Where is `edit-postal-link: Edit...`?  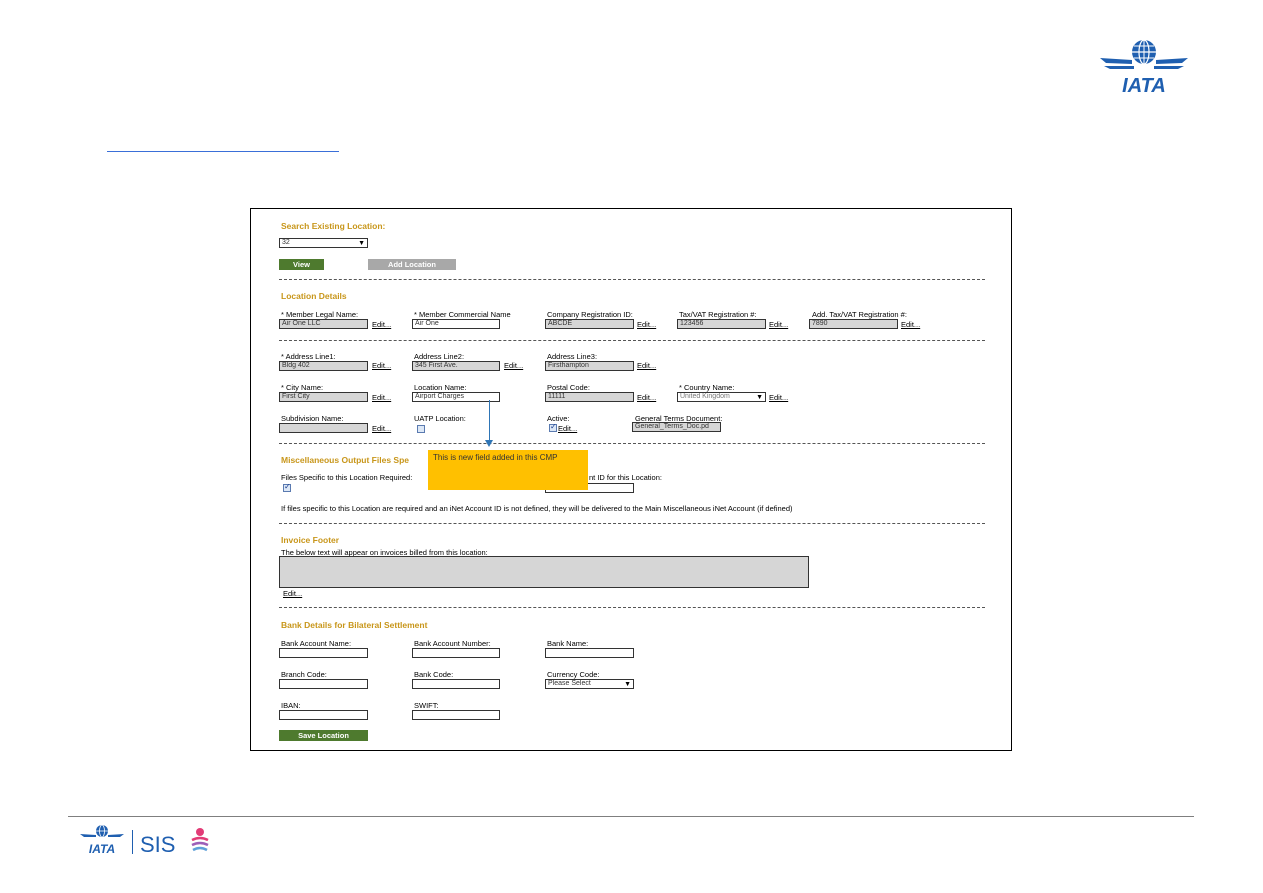
edit-postal-link: Edit... is located at coordinates (646, 397).